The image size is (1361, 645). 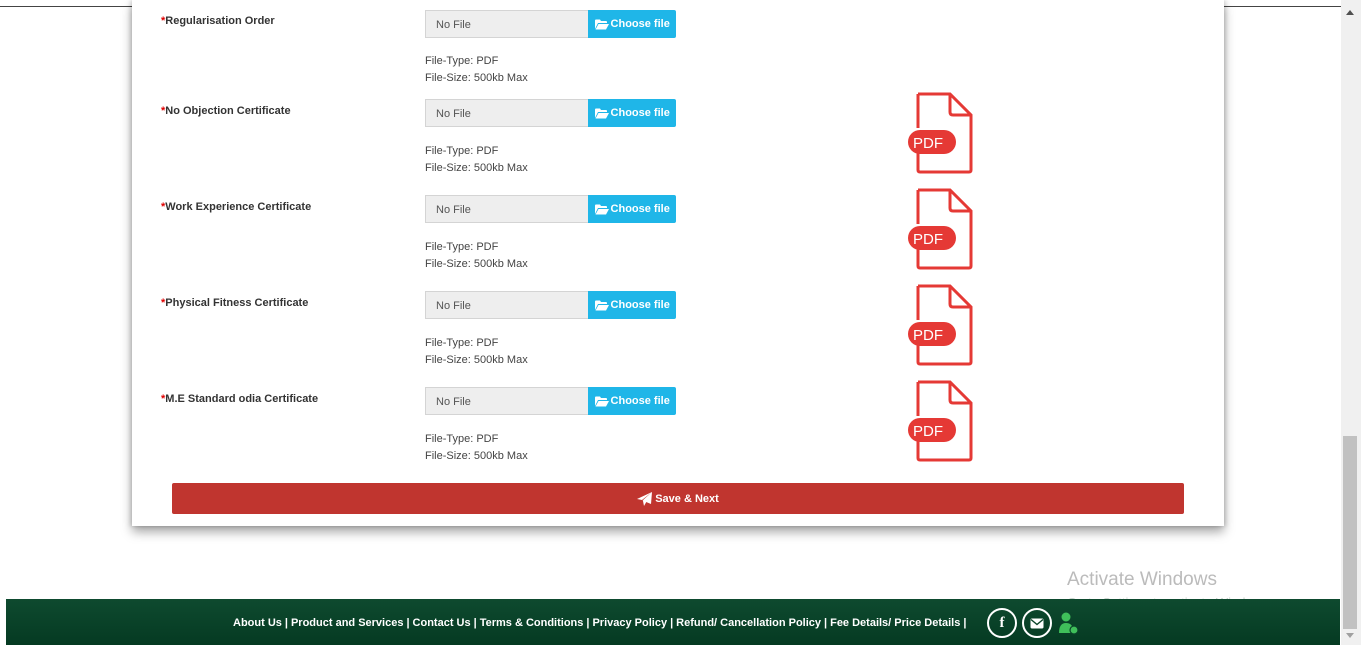 What do you see at coordinates (1037, 623) in the screenshot?
I see `mail-icon` at bounding box center [1037, 623].